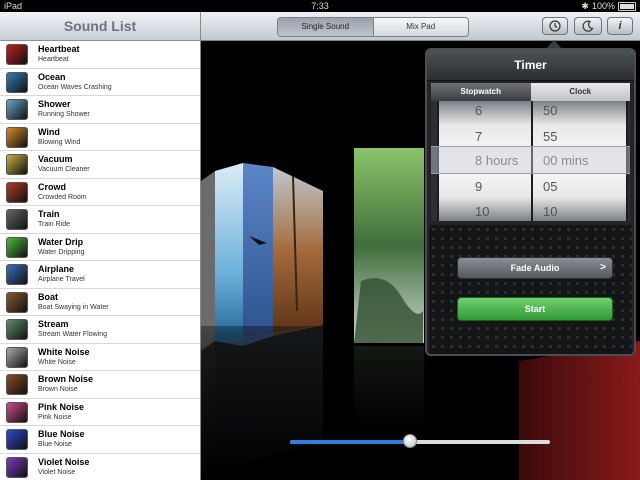 The image size is (640, 480). I want to click on tab-mix-pad: Mix Pad, so click(420, 27).